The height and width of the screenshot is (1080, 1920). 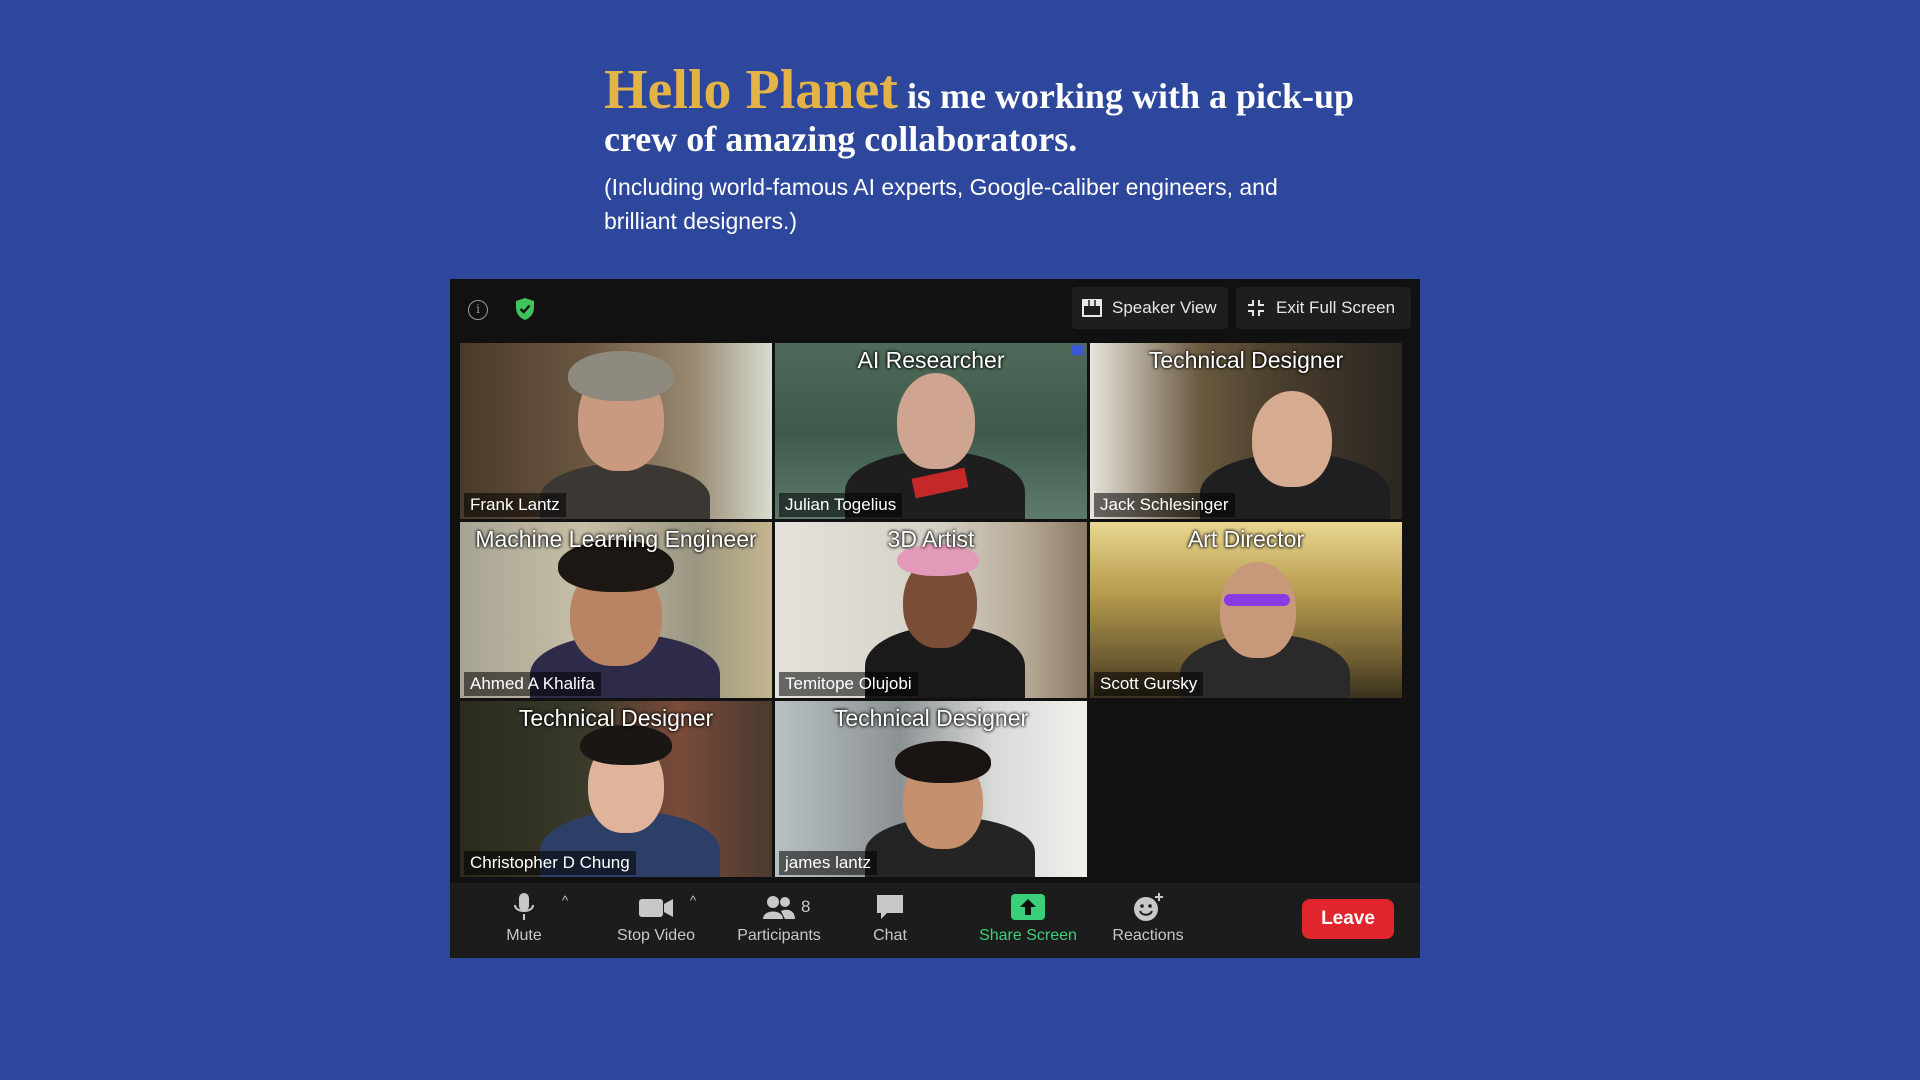 What do you see at coordinates (616, 539) in the screenshot?
I see `participant-role: Machine Learning Engineer` at bounding box center [616, 539].